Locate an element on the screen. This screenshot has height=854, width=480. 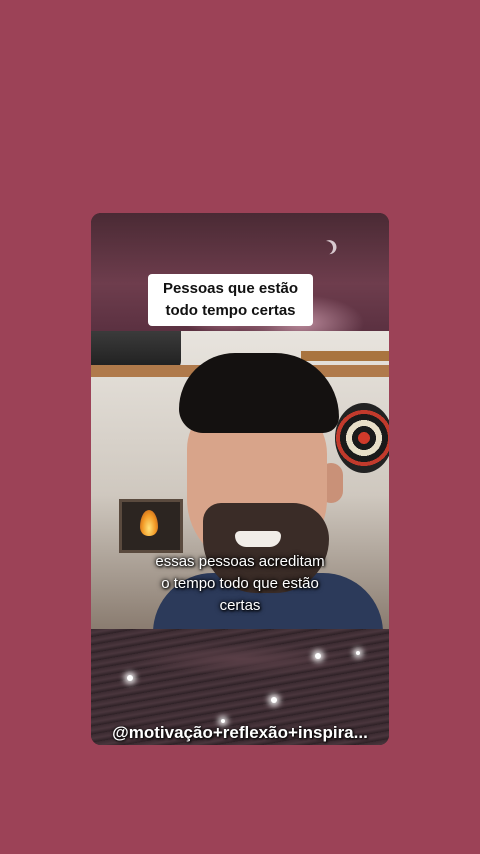
moon-icon is located at coordinates (326, 248).